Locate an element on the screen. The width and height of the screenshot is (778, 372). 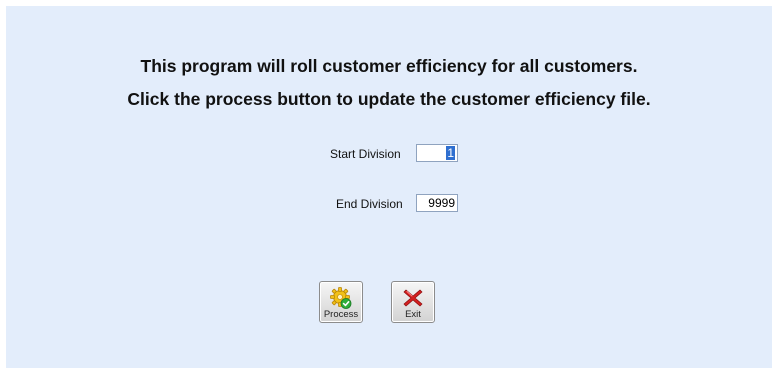
process-button: Process is located at coordinates (341, 302).